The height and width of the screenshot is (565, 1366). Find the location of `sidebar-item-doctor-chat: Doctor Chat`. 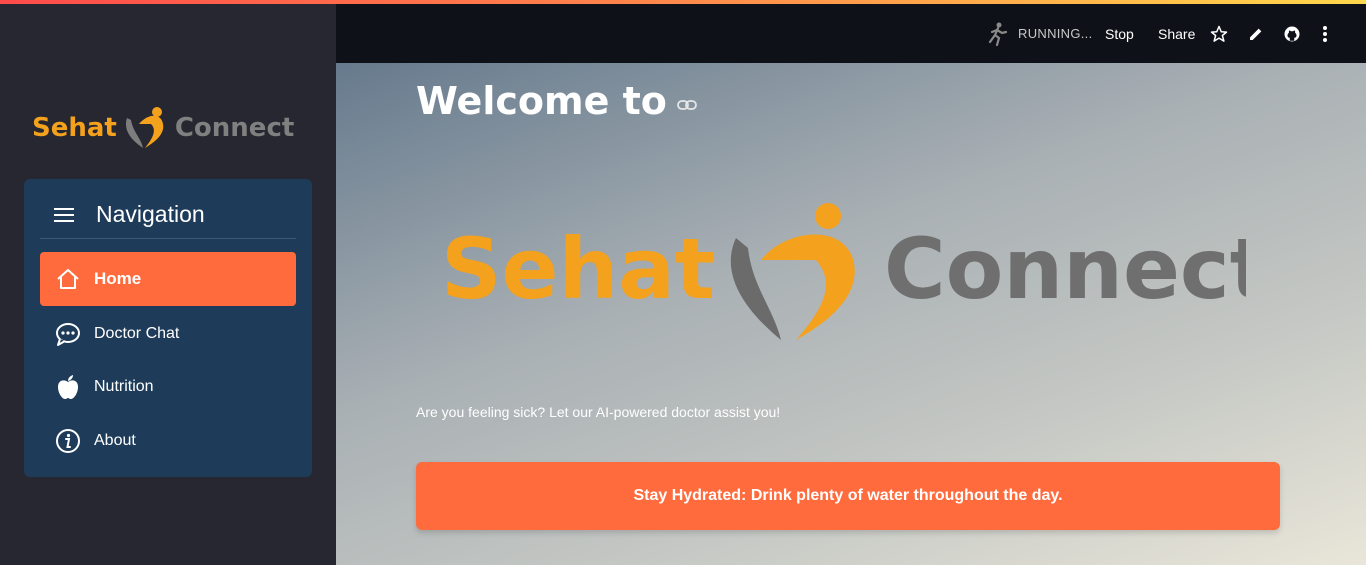

sidebar-item-doctor-chat: Doctor Chat is located at coordinates (168, 334).